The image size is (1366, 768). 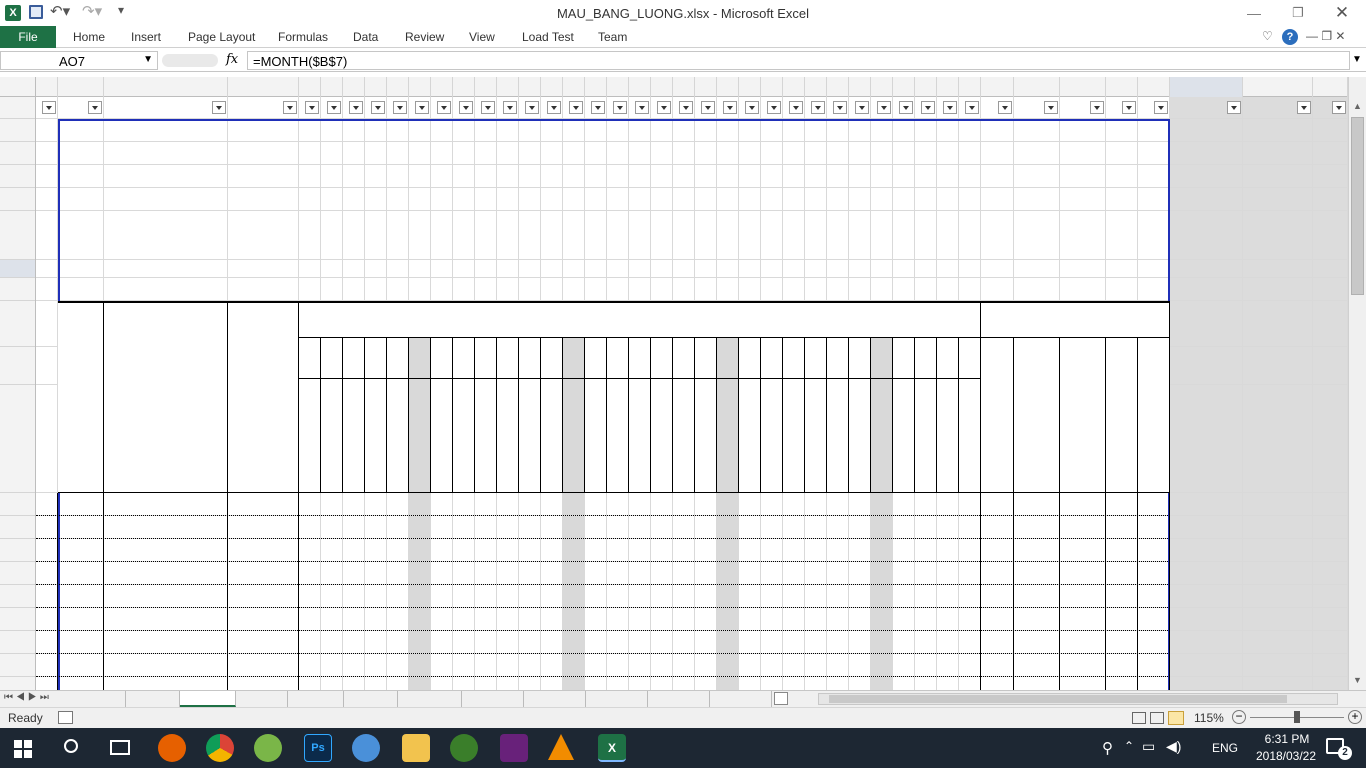 What do you see at coordinates (1287, 739) in the screenshot?
I see `clock-time: 6:31 PM` at bounding box center [1287, 739].